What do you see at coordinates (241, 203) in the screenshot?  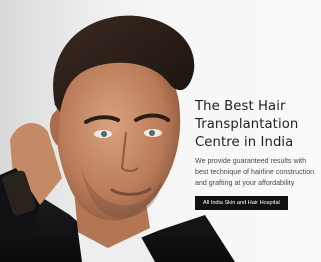 I see `hospital-cta-button: All India Skin and Hair Hospital` at bounding box center [241, 203].